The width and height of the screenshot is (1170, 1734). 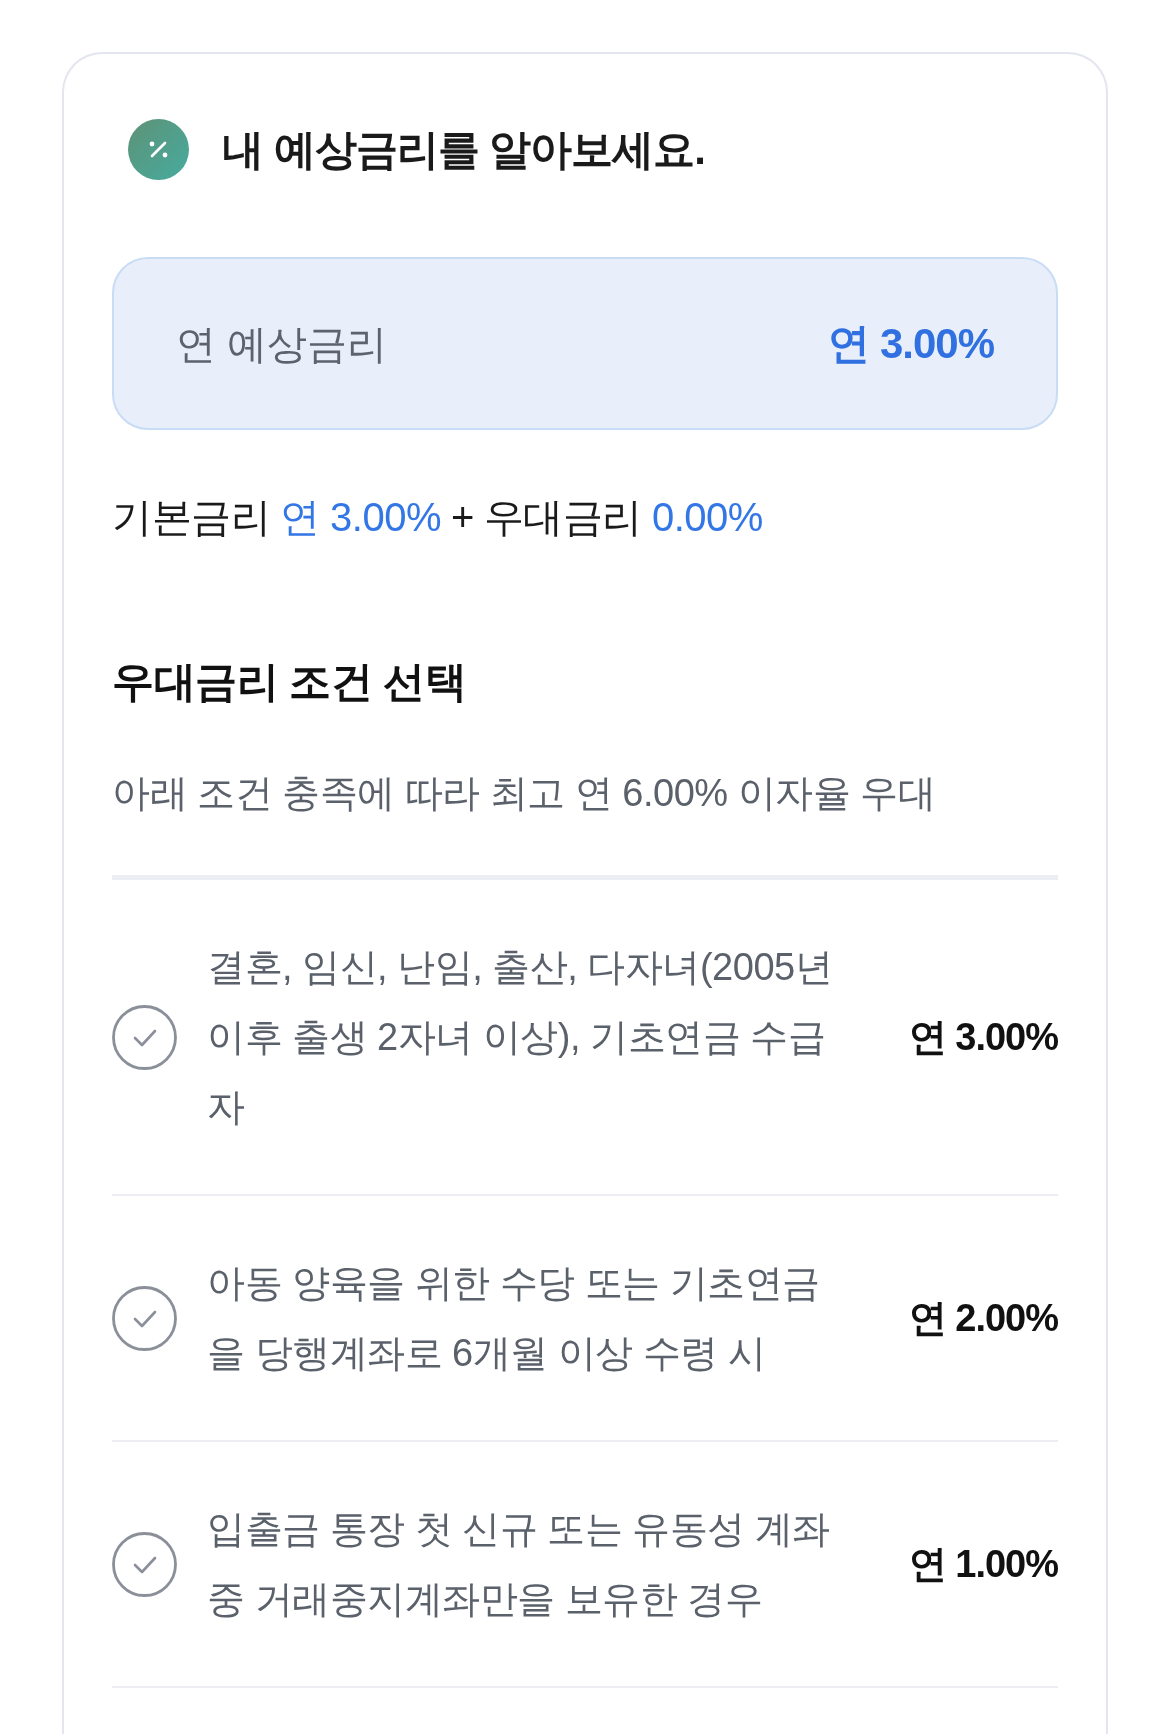 I want to click on plus-sign: +, so click(x=462, y=517).